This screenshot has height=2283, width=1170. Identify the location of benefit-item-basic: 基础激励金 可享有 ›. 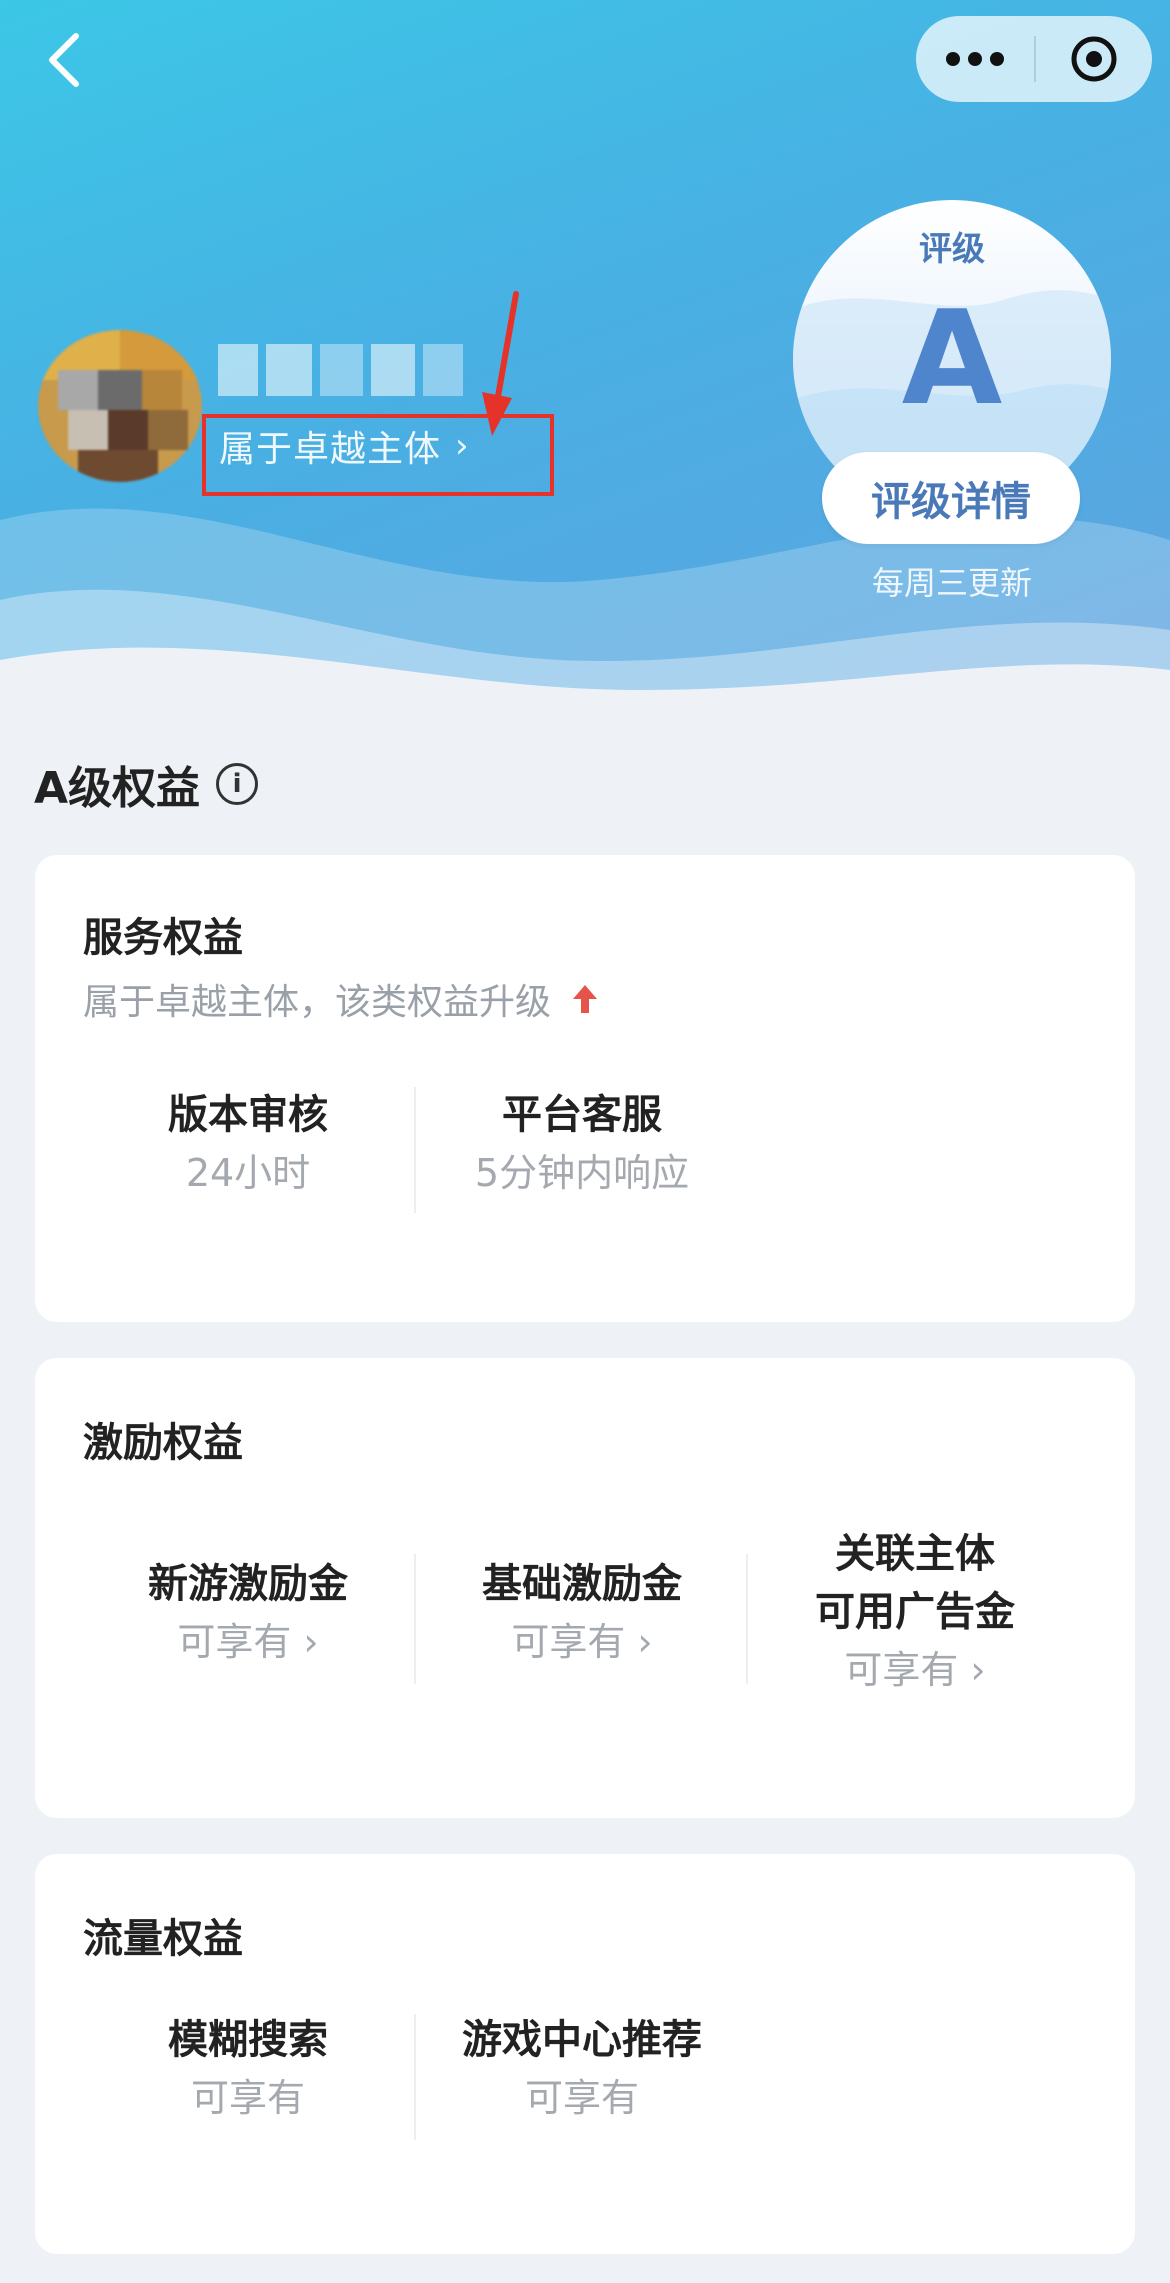
(582, 1614).